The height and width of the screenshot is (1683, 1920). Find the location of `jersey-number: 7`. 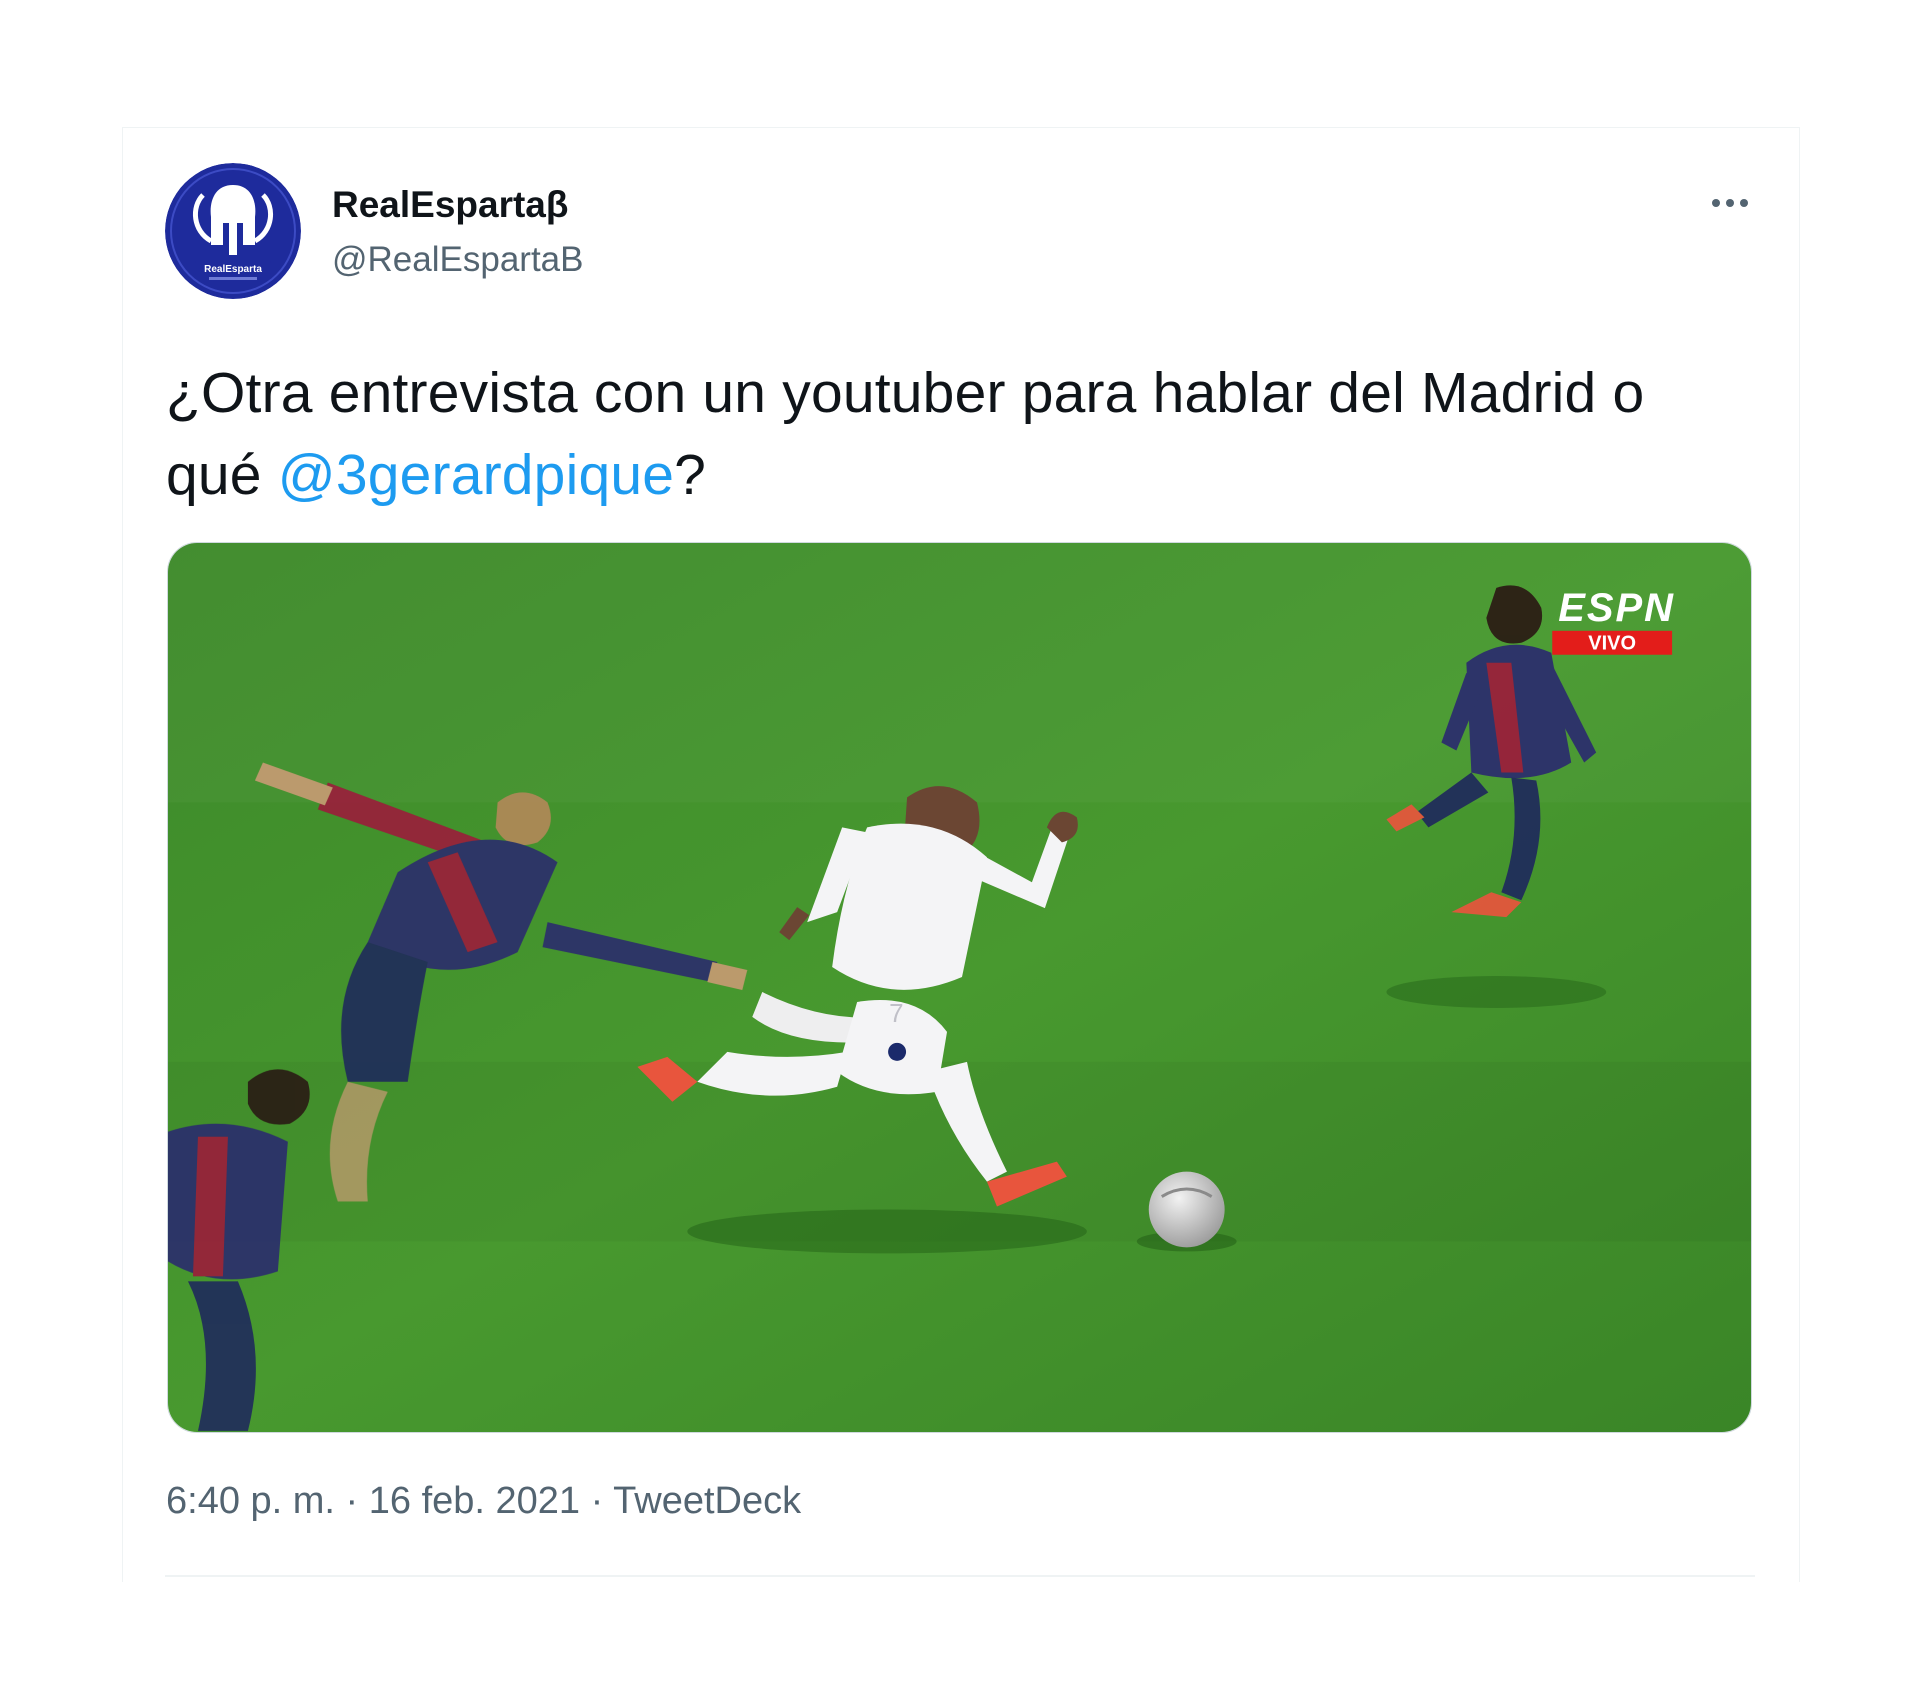

jersey-number: 7 is located at coordinates (896, 1014).